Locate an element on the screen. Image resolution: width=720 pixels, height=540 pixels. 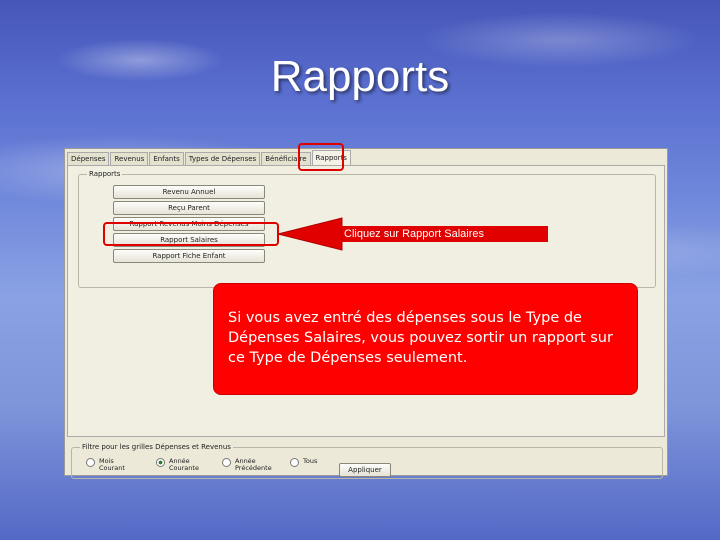
pointer-arrow is located at coordinates (310, 234).